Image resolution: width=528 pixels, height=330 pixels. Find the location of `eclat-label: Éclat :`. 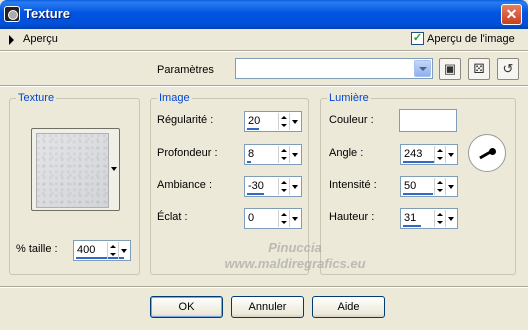

eclat-label: Éclat : is located at coordinates (172, 217).